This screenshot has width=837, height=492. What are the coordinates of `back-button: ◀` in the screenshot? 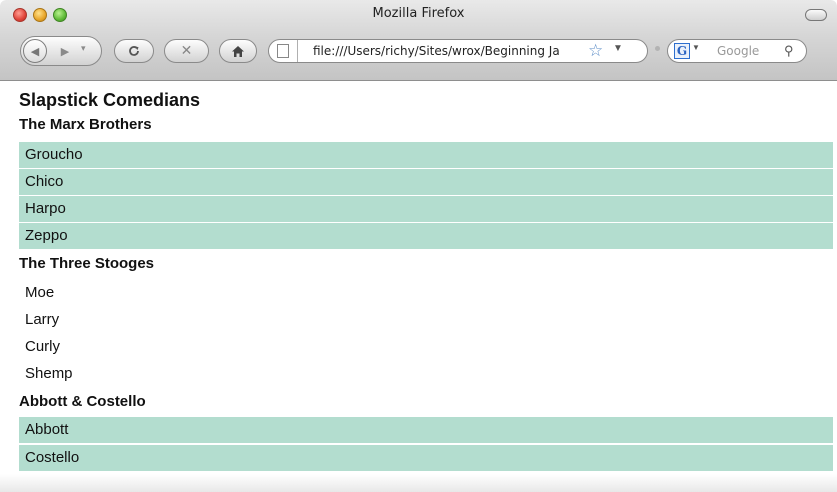 It's located at (35, 51).